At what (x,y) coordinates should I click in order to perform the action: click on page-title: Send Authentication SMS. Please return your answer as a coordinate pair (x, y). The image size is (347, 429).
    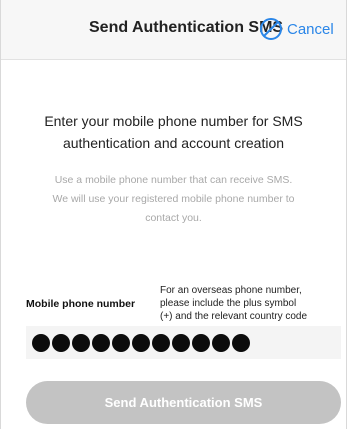
    Looking at the image, I should click on (186, 27).